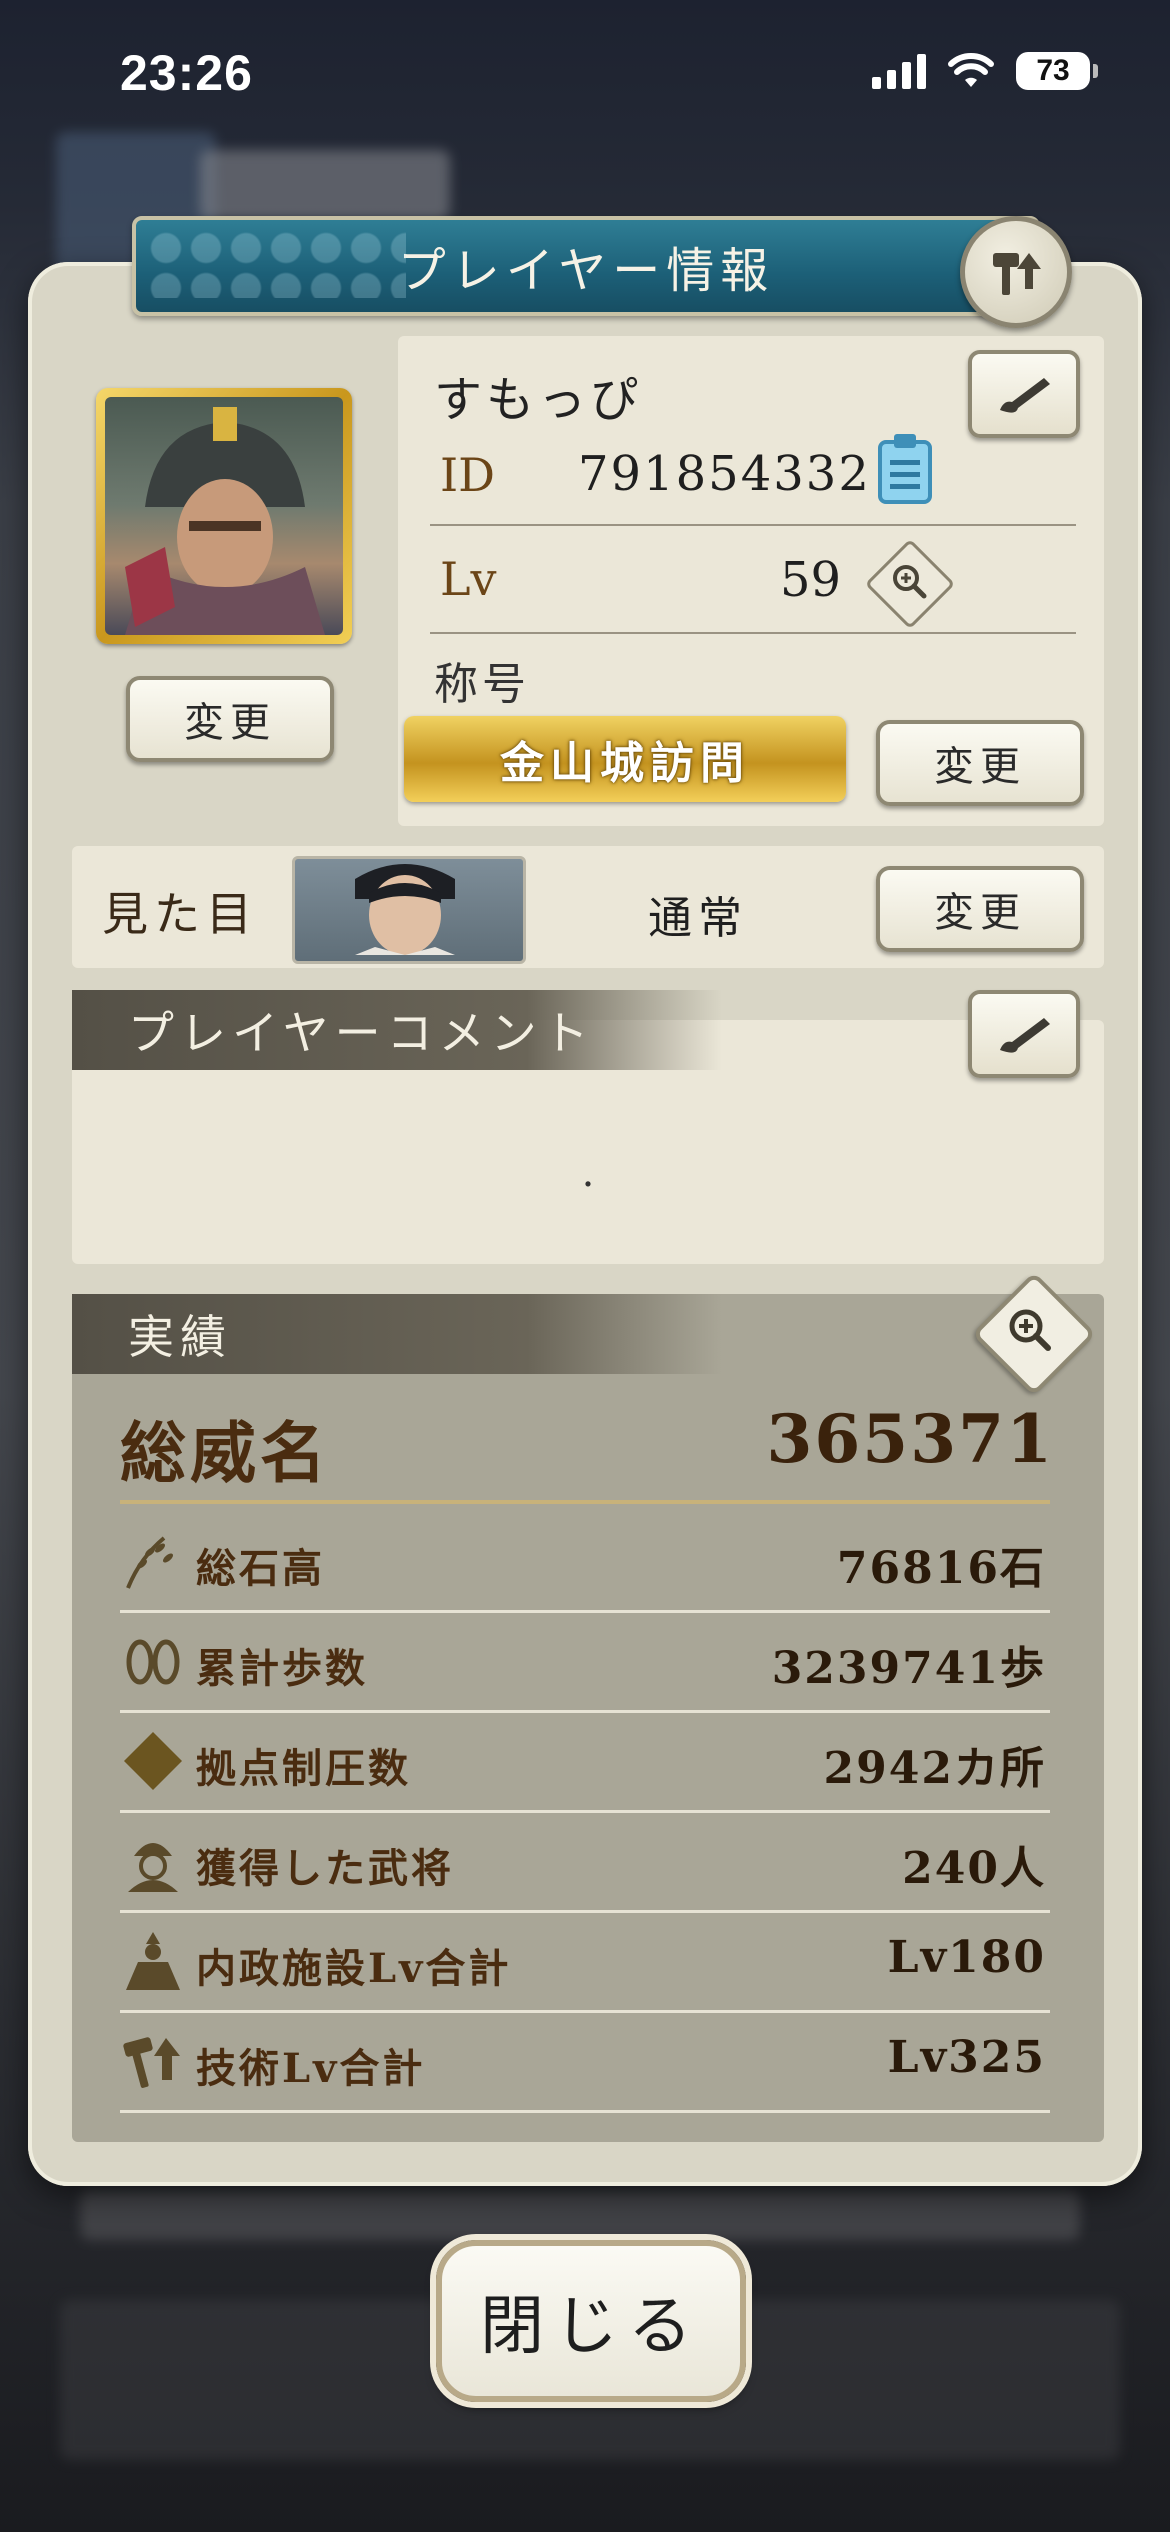 This screenshot has height=2532, width=1170. What do you see at coordinates (941, 1568) in the screenshot?
I see `stat-value: 76816石` at bounding box center [941, 1568].